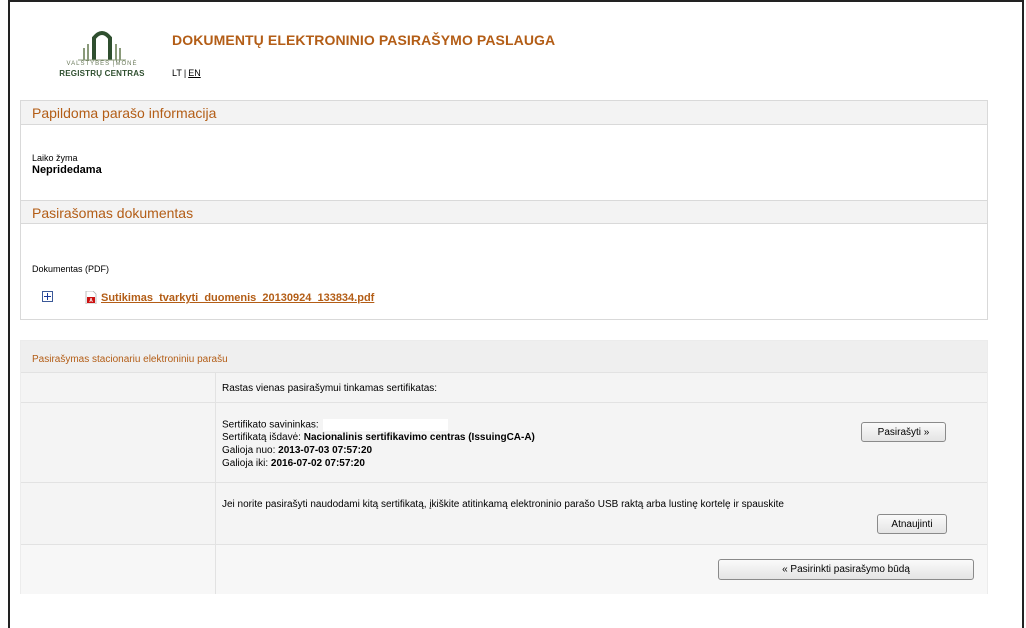 This screenshot has height=628, width=1026. What do you see at coordinates (504, 113) in the screenshot?
I see `signature-info-header: Papildoma parašo informacija` at bounding box center [504, 113].